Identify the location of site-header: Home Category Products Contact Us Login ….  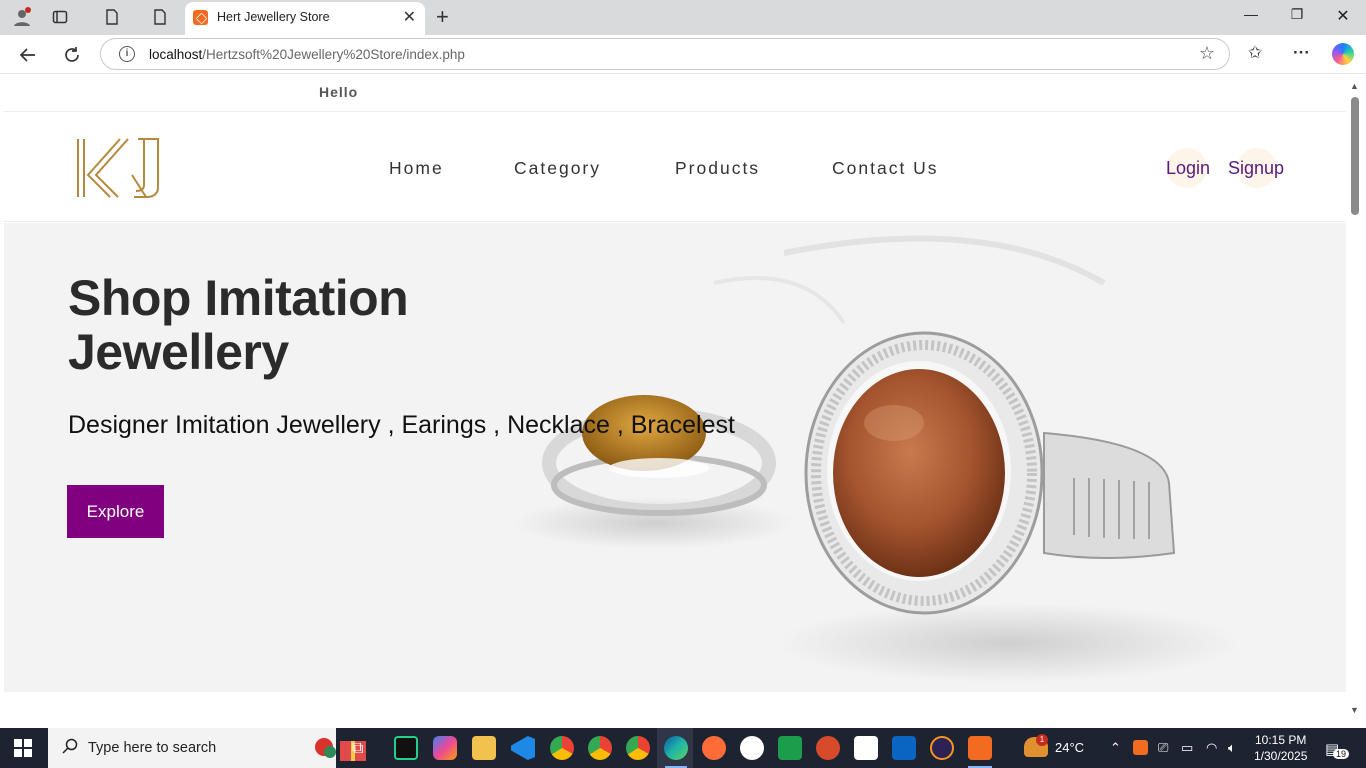
(675, 167).